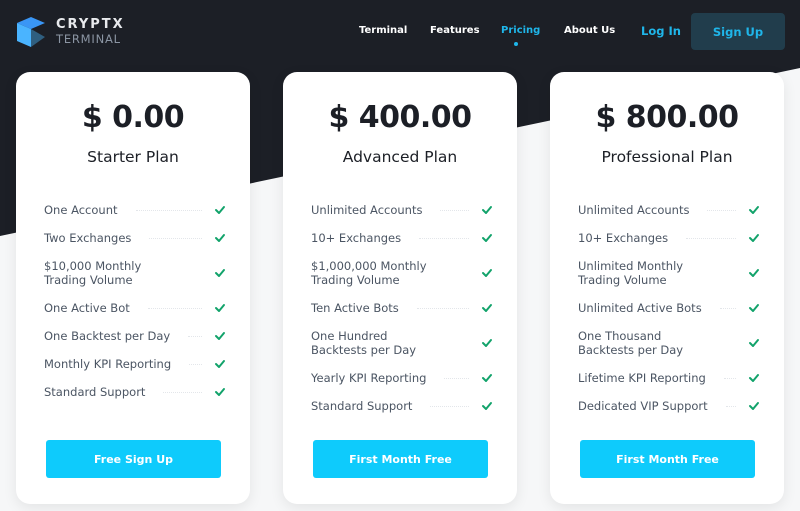 The image size is (800, 511). I want to click on feature-item: $10,000 Monthly Trading Volume, so click(135, 273).